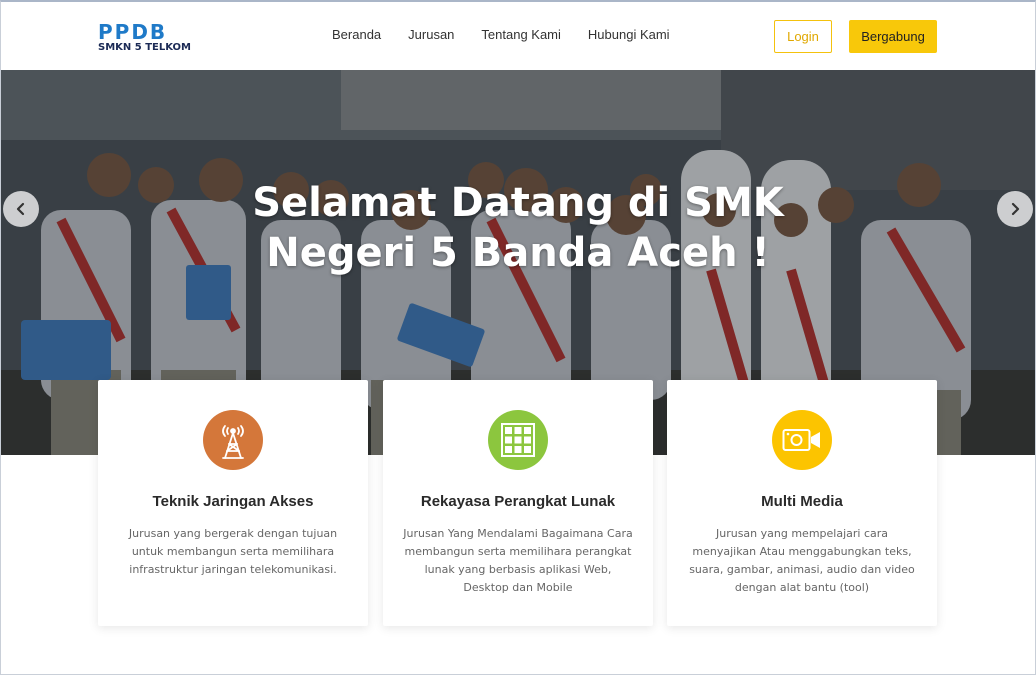 This screenshot has height=675, width=1036. Describe the element at coordinates (144, 47) in the screenshot. I see `logo-subtitle: SMKN 5 TELKOM` at that location.